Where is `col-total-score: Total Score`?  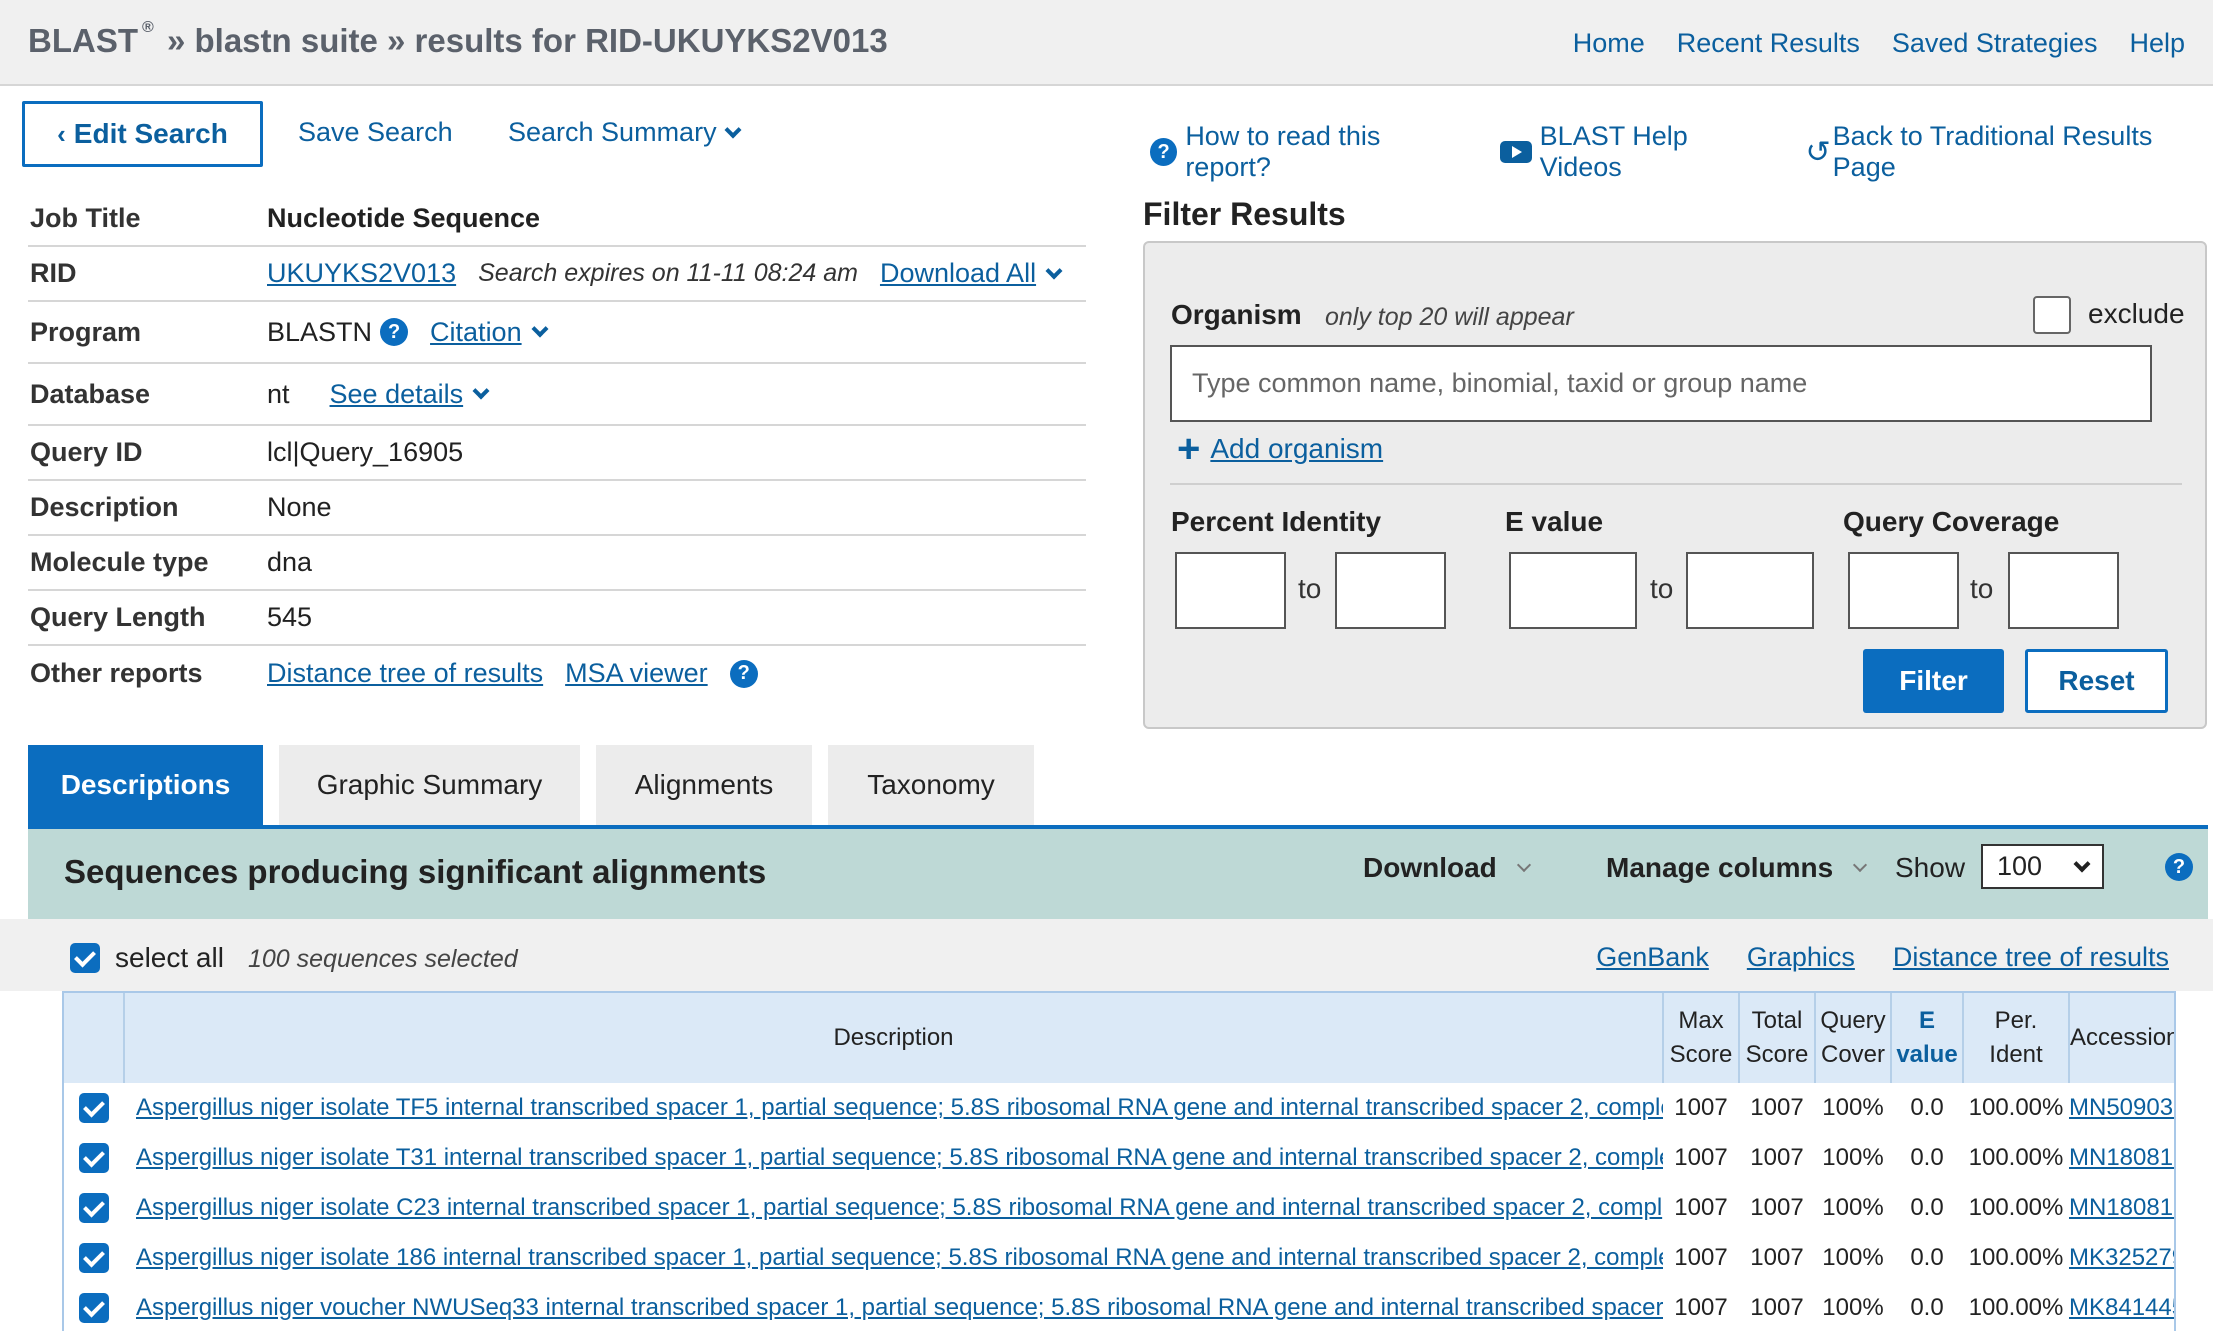 col-total-score: Total Score is located at coordinates (1777, 1038).